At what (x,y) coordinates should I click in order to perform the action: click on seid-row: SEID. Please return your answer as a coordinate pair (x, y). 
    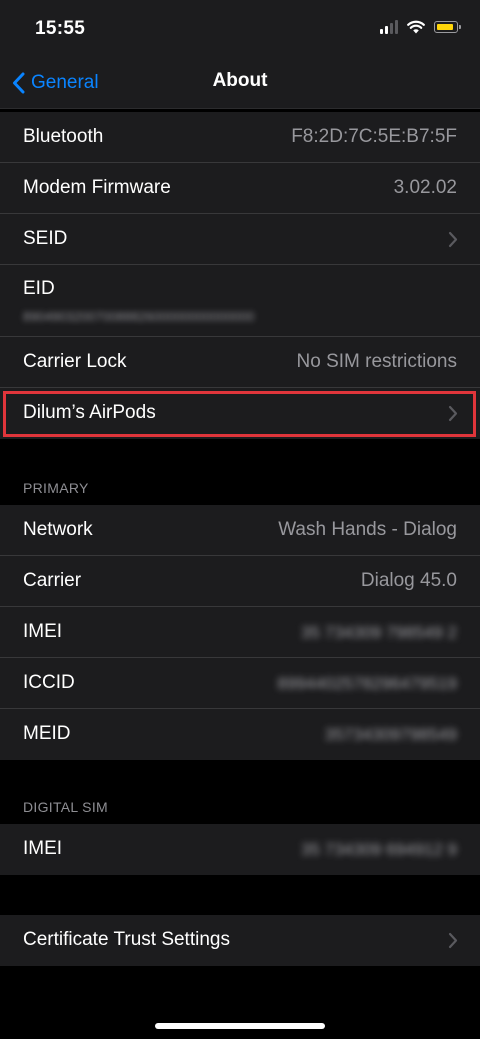
    Looking at the image, I should click on (240, 239).